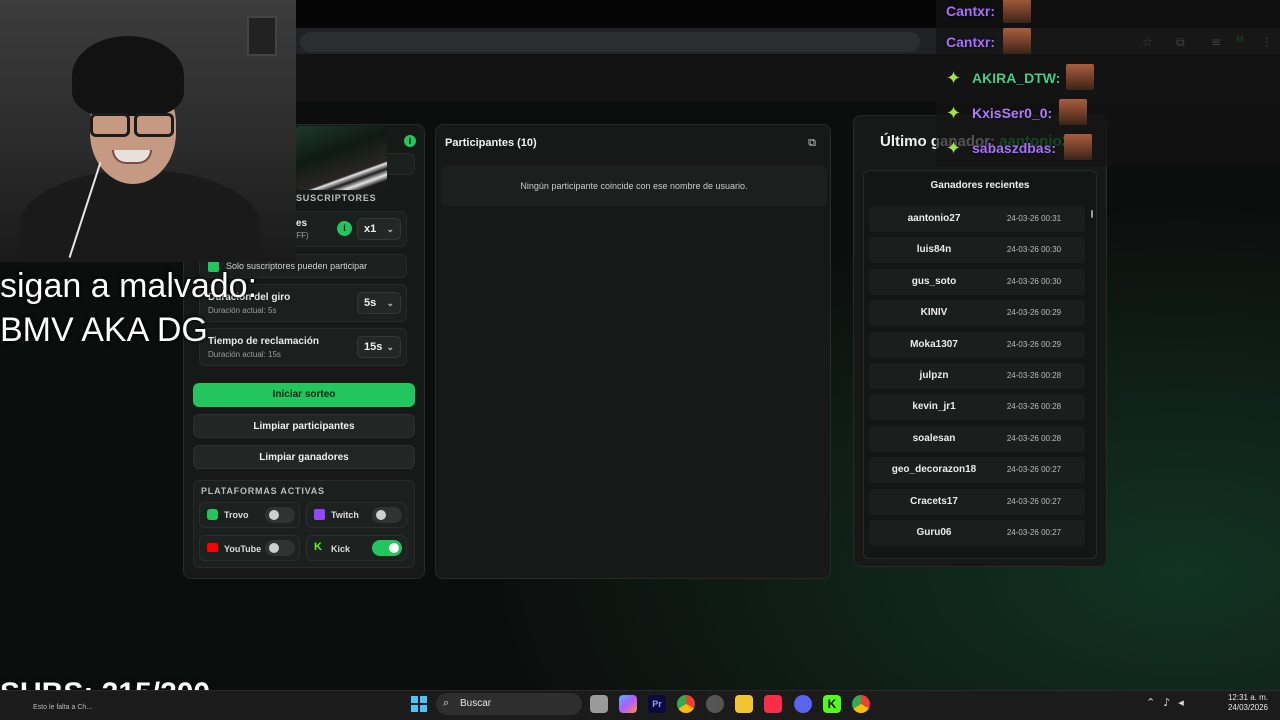 Image resolution: width=1280 pixels, height=720 pixels. Describe the element at coordinates (410, 141) in the screenshot. I see `info-icon: i` at that location.